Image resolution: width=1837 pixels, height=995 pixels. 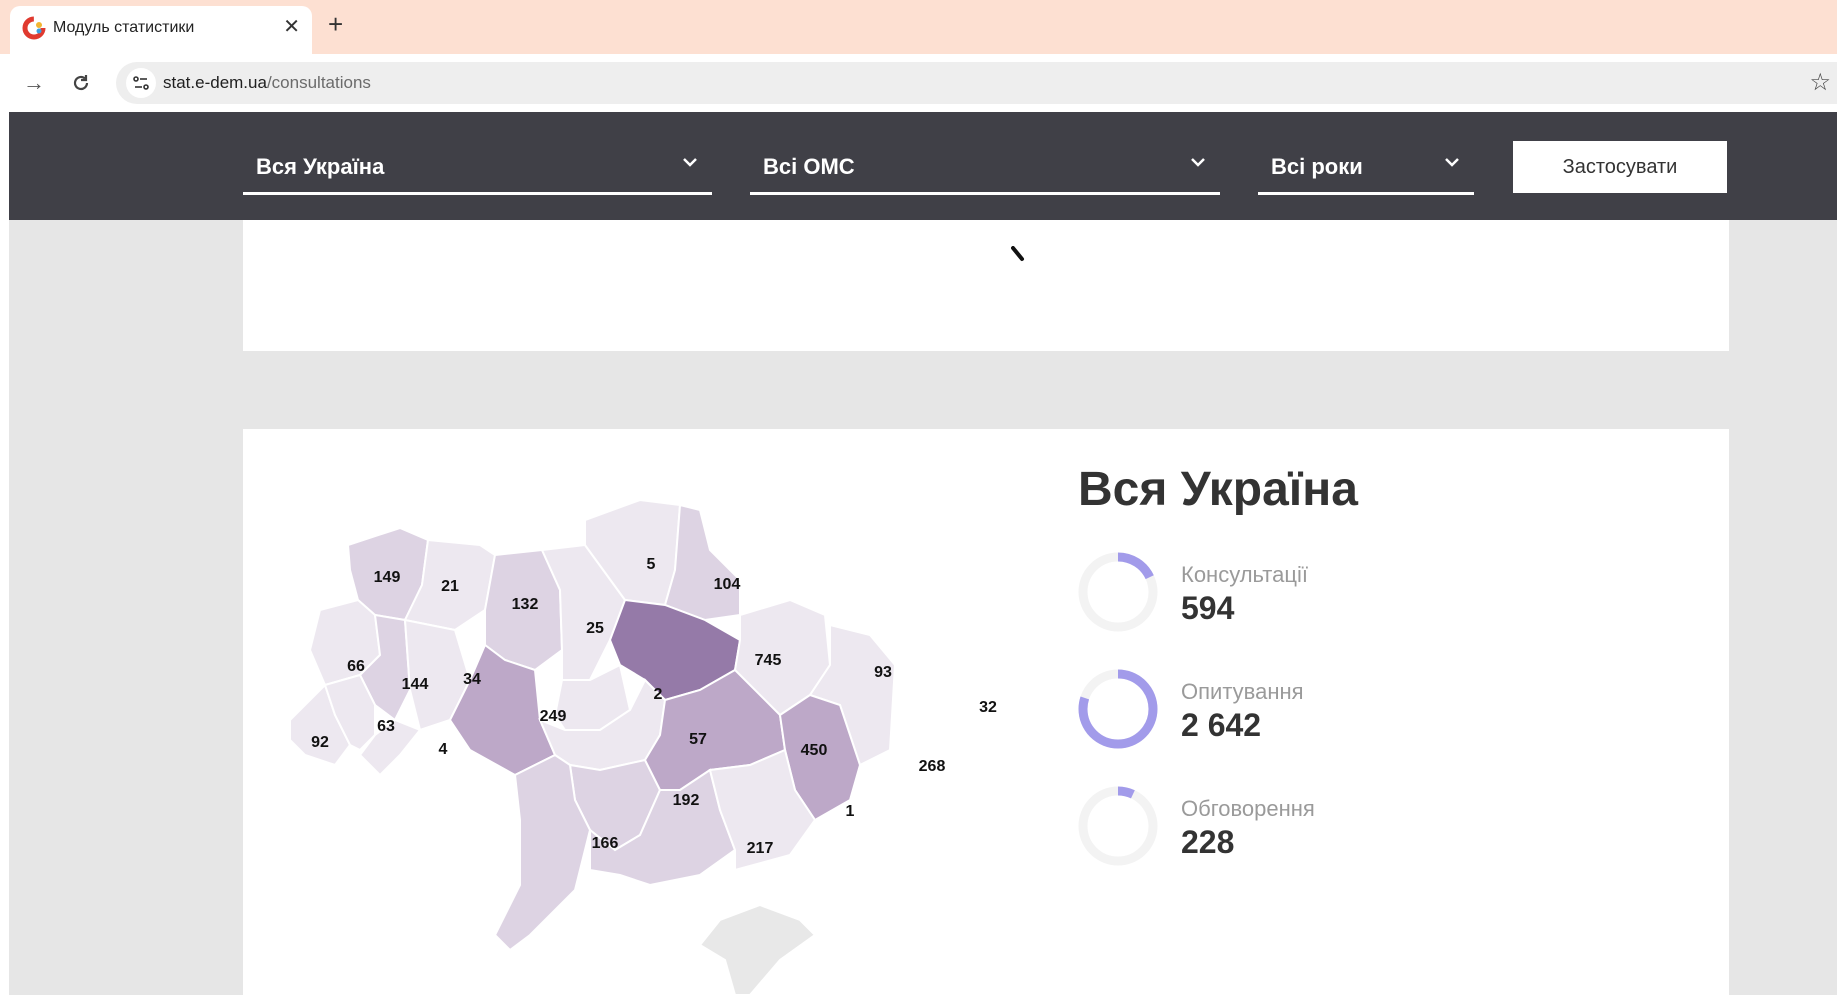 I want to click on map-label-kyiv_city: 2, so click(x=658, y=694).